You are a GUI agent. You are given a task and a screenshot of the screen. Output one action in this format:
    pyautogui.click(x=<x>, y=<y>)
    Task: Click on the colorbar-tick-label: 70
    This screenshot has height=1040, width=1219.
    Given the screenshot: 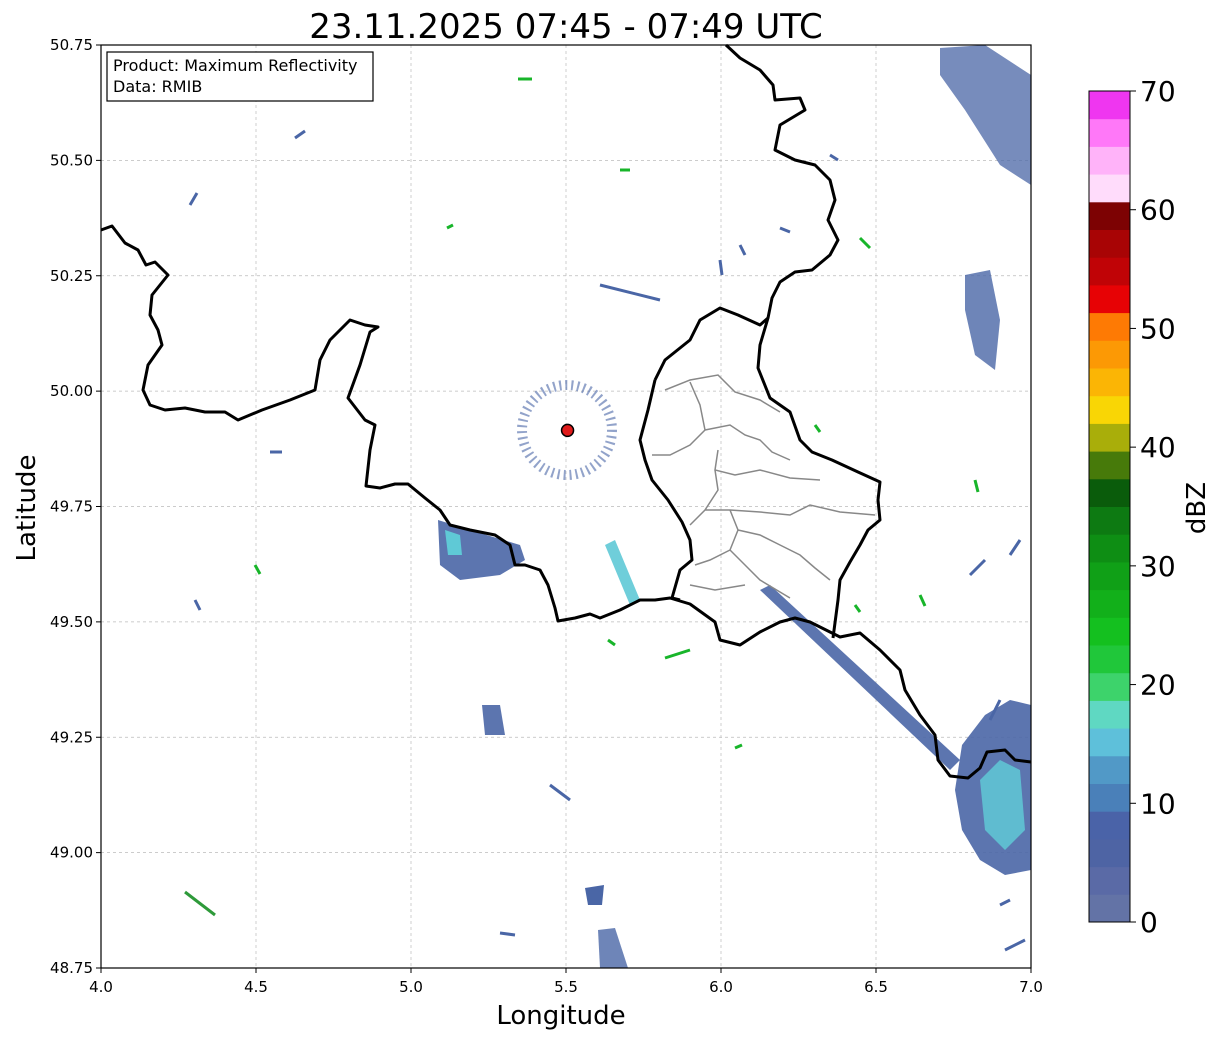 What is the action you would take?
    pyautogui.click(x=1158, y=91)
    